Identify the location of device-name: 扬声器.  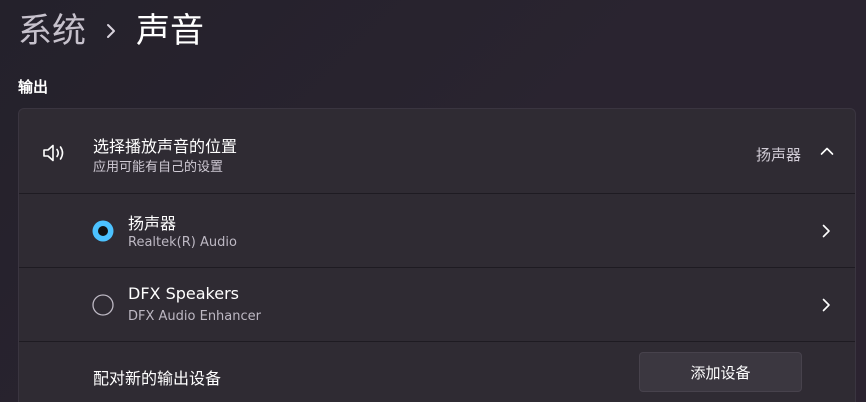
(152, 223).